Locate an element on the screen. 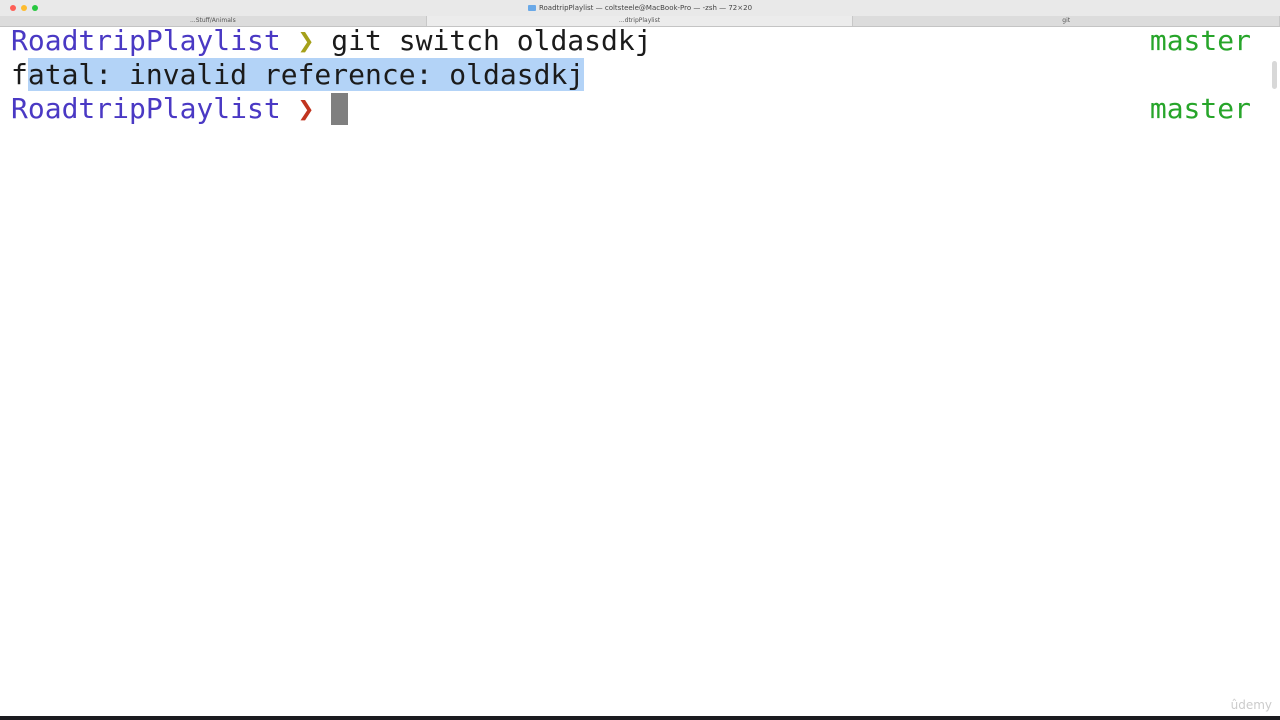  terminal-line-2: fatal: invalid reference: oldasdkj is located at coordinates (298, 75).